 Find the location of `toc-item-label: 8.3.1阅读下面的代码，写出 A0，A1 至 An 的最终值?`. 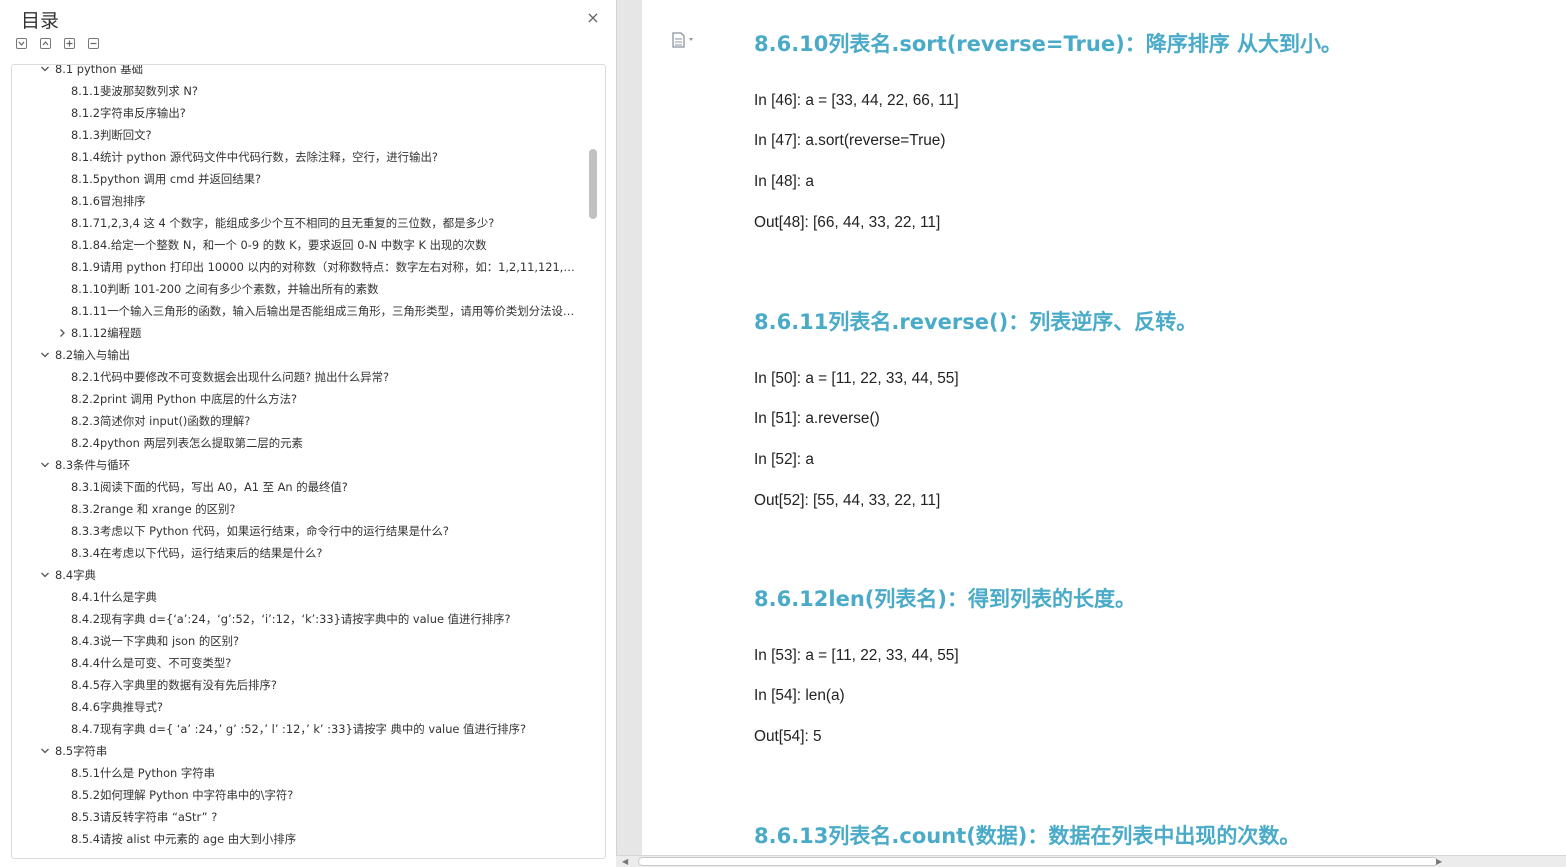

toc-item-label: 8.3.1阅读下面的代码，写出 A0，A1 至 An 的最终值? is located at coordinates (209, 487).